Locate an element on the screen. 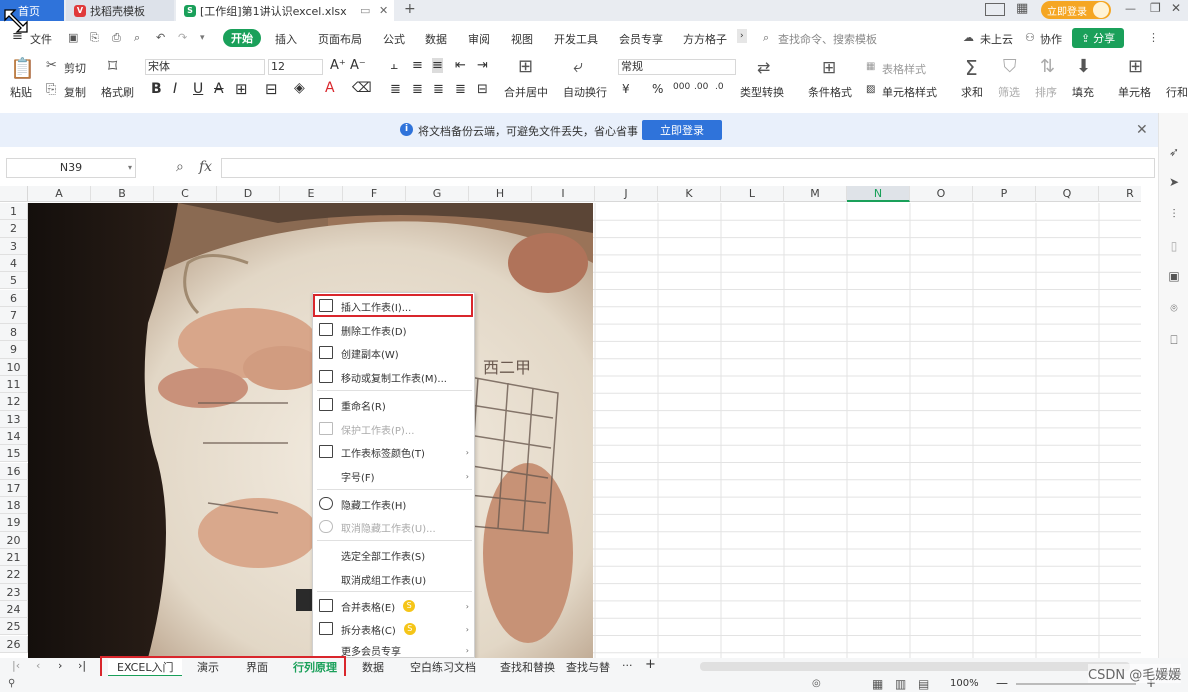  row-header: 11 is located at coordinates (14, 385).